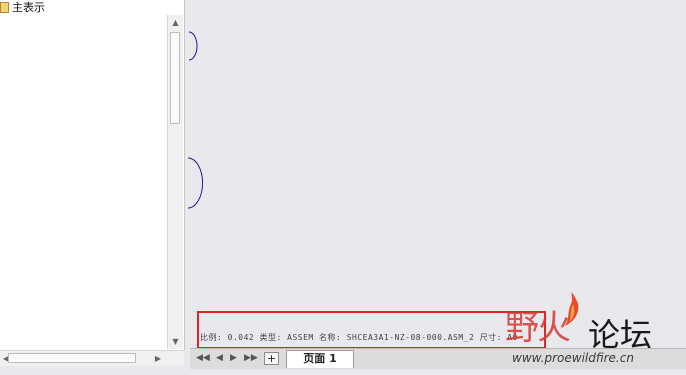 This screenshot has width=686, height=375. What do you see at coordinates (175, 78) in the screenshot?
I see `scroll-thumb` at bounding box center [175, 78].